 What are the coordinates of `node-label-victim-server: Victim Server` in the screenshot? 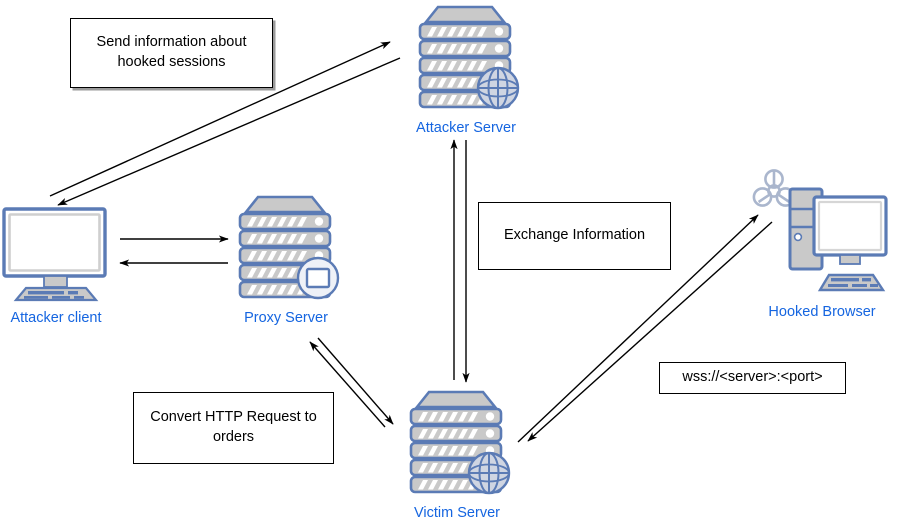 It's located at (457, 513).